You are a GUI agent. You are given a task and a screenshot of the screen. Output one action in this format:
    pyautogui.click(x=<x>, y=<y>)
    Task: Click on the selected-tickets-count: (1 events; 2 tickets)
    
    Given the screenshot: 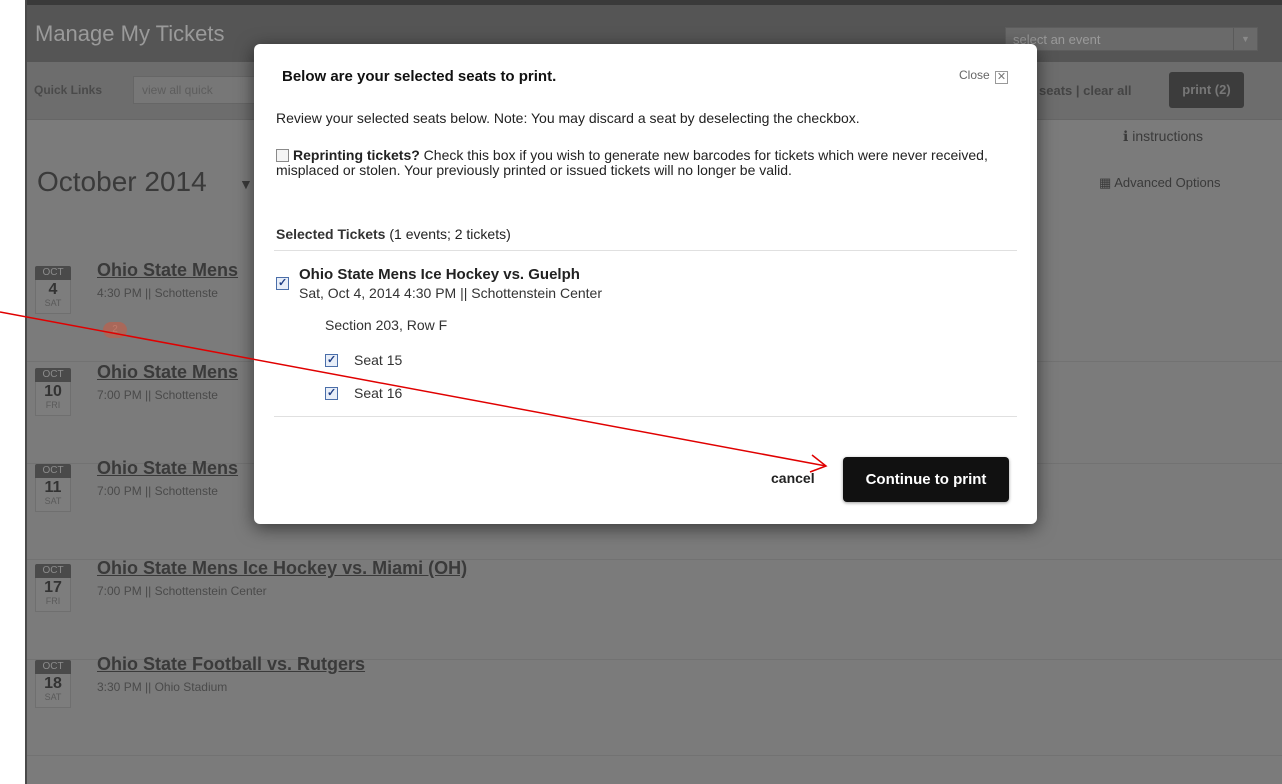 What is the action you would take?
    pyautogui.click(x=448, y=234)
    